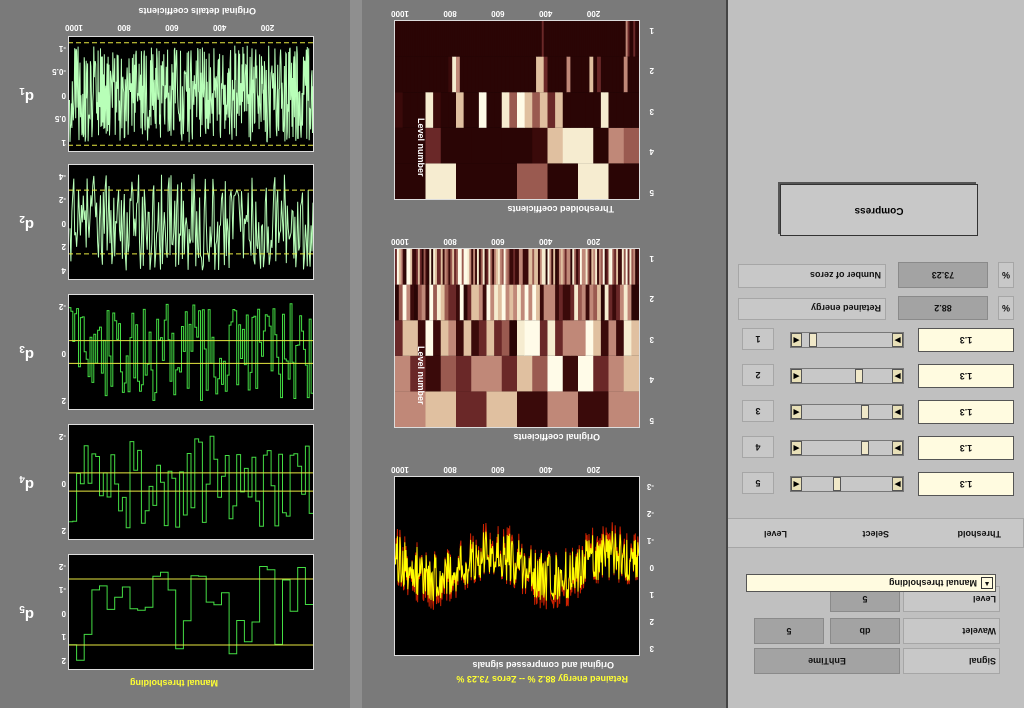 The height and width of the screenshot is (708, 1024). What do you see at coordinates (879, 210) in the screenshot?
I see `compress-button: Compress` at bounding box center [879, 210].